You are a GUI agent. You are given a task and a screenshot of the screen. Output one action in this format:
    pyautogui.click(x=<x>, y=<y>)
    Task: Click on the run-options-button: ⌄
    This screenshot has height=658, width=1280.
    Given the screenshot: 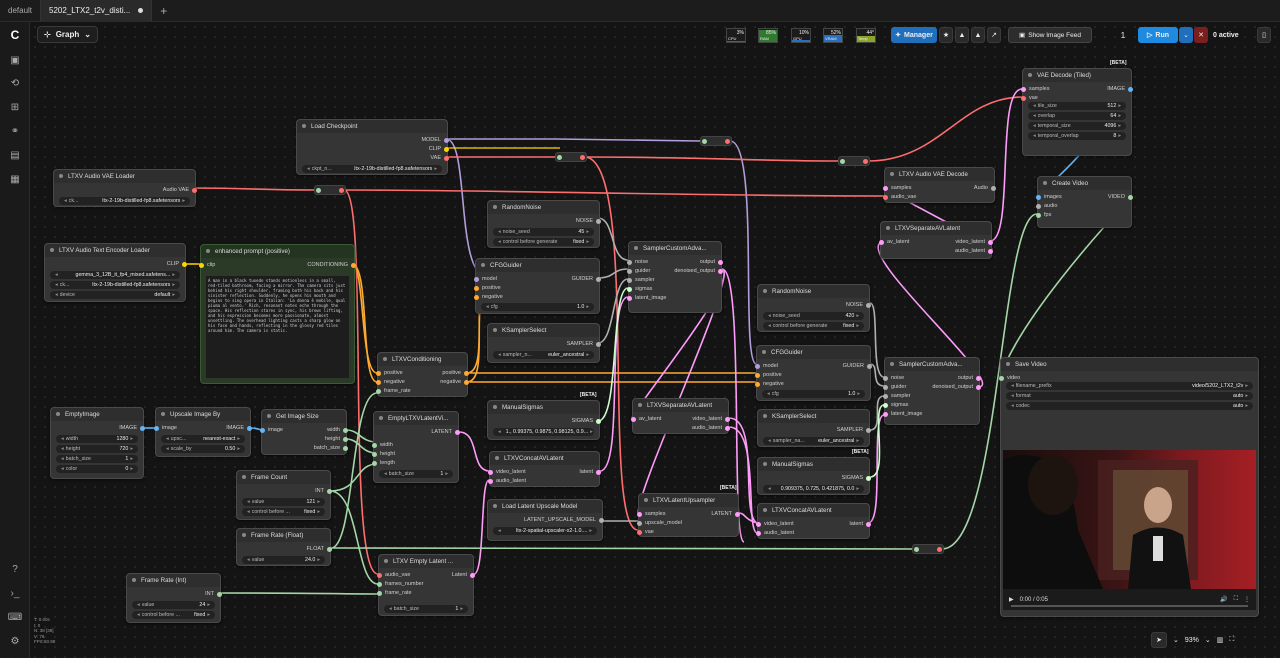 What is the action you would take?
    pyautogui.click(x=1186, y=35)
    